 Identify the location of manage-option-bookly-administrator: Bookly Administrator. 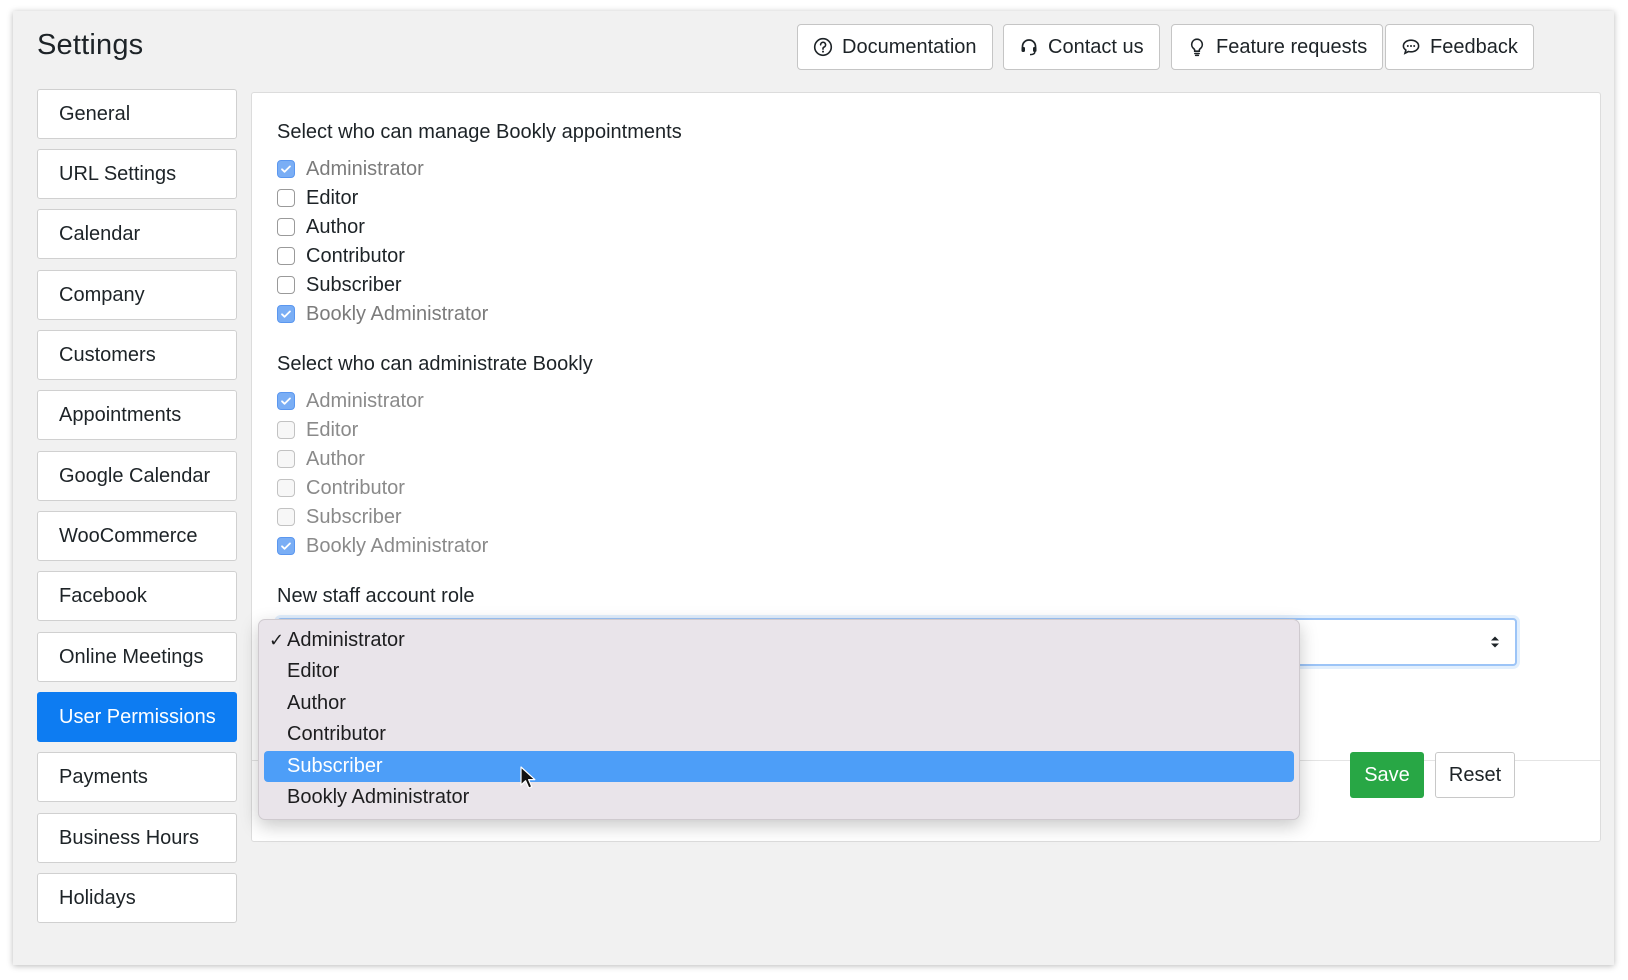
(382, 314).